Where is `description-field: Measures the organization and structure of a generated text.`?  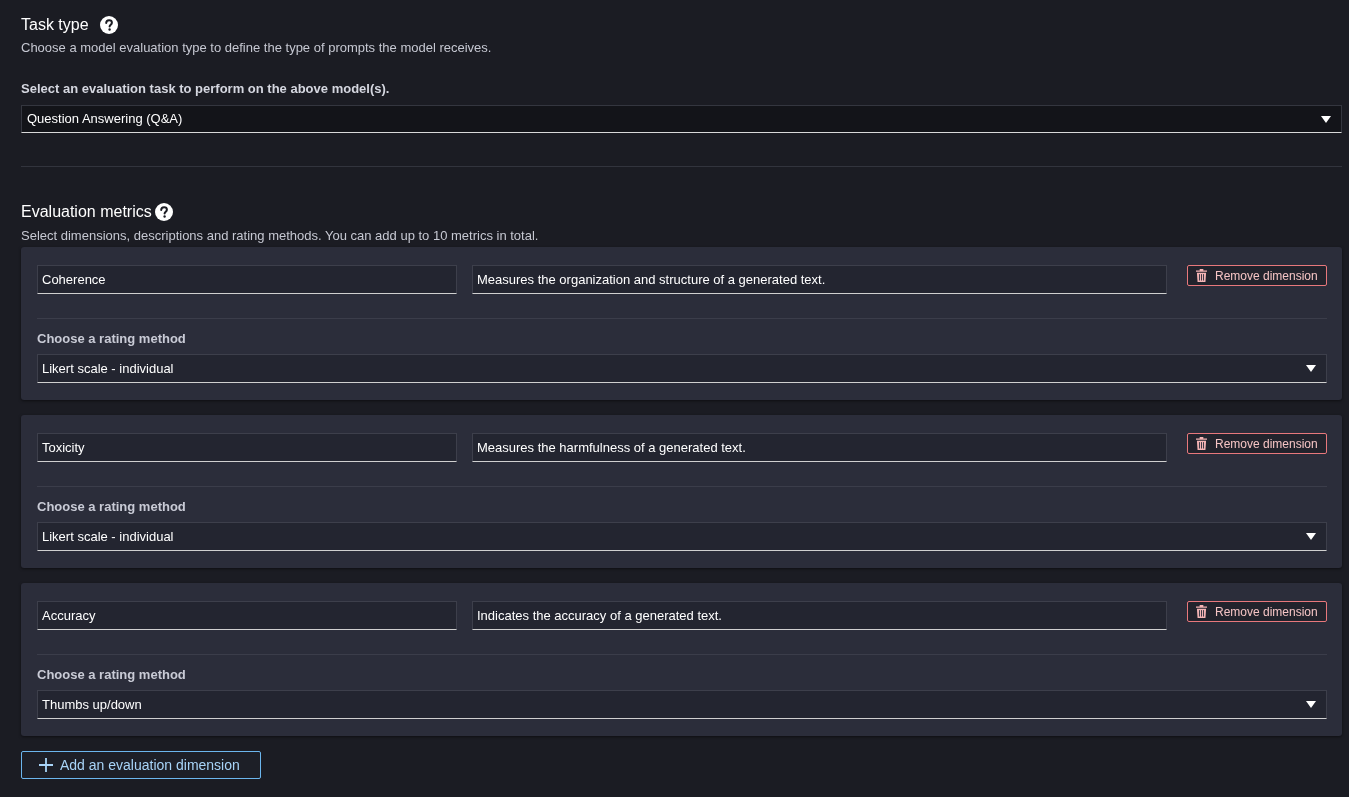 description-field: Measures the organization and structure of a generated text. is located at coordinates (819, 279).